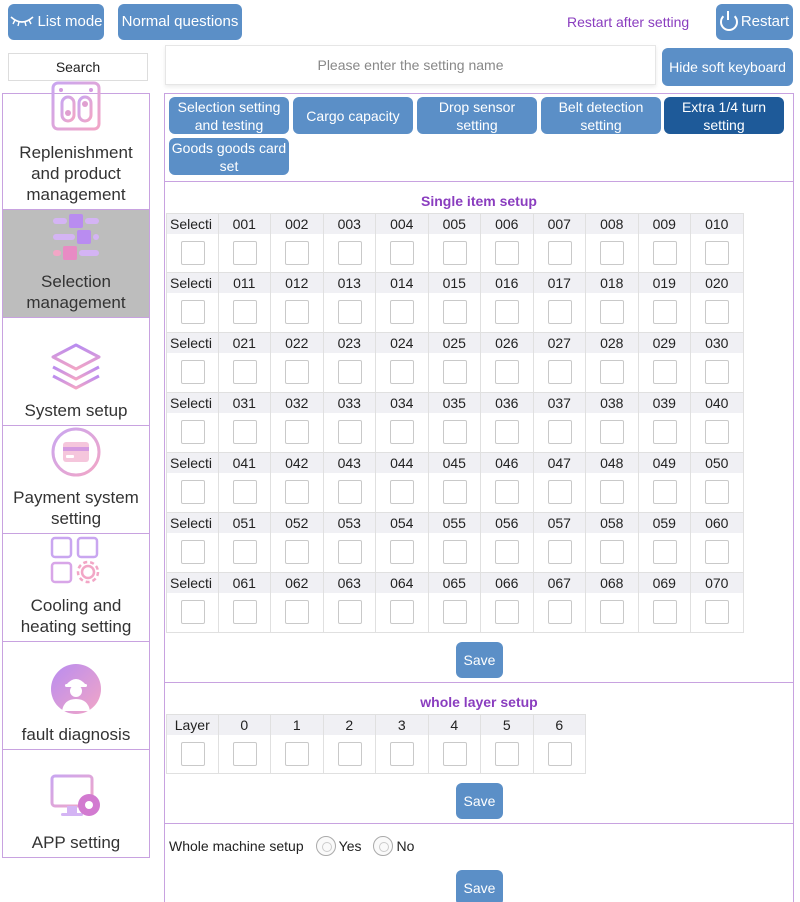  Describe the element at coordinates (724, 115) in the screenshot. I see `tab-extra-quarter-turn: Extra 1/4 turn setting` at that location.